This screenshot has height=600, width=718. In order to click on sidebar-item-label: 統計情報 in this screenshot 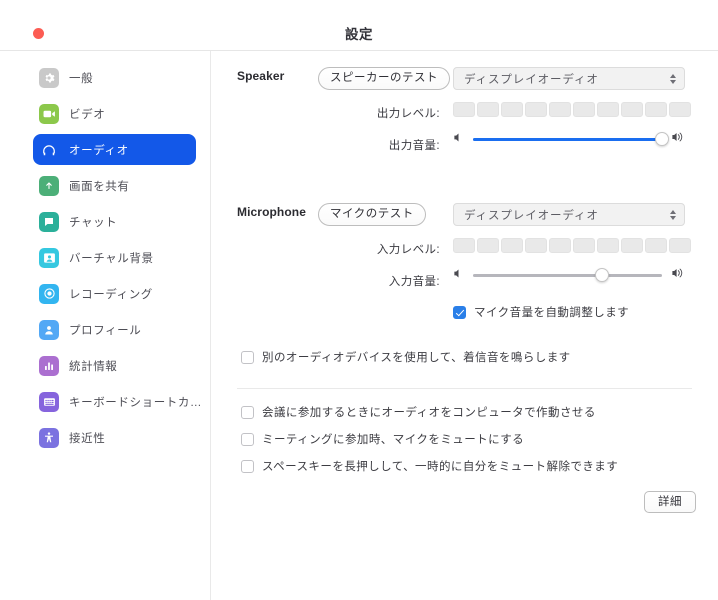, I will do `click(93, 366)`.